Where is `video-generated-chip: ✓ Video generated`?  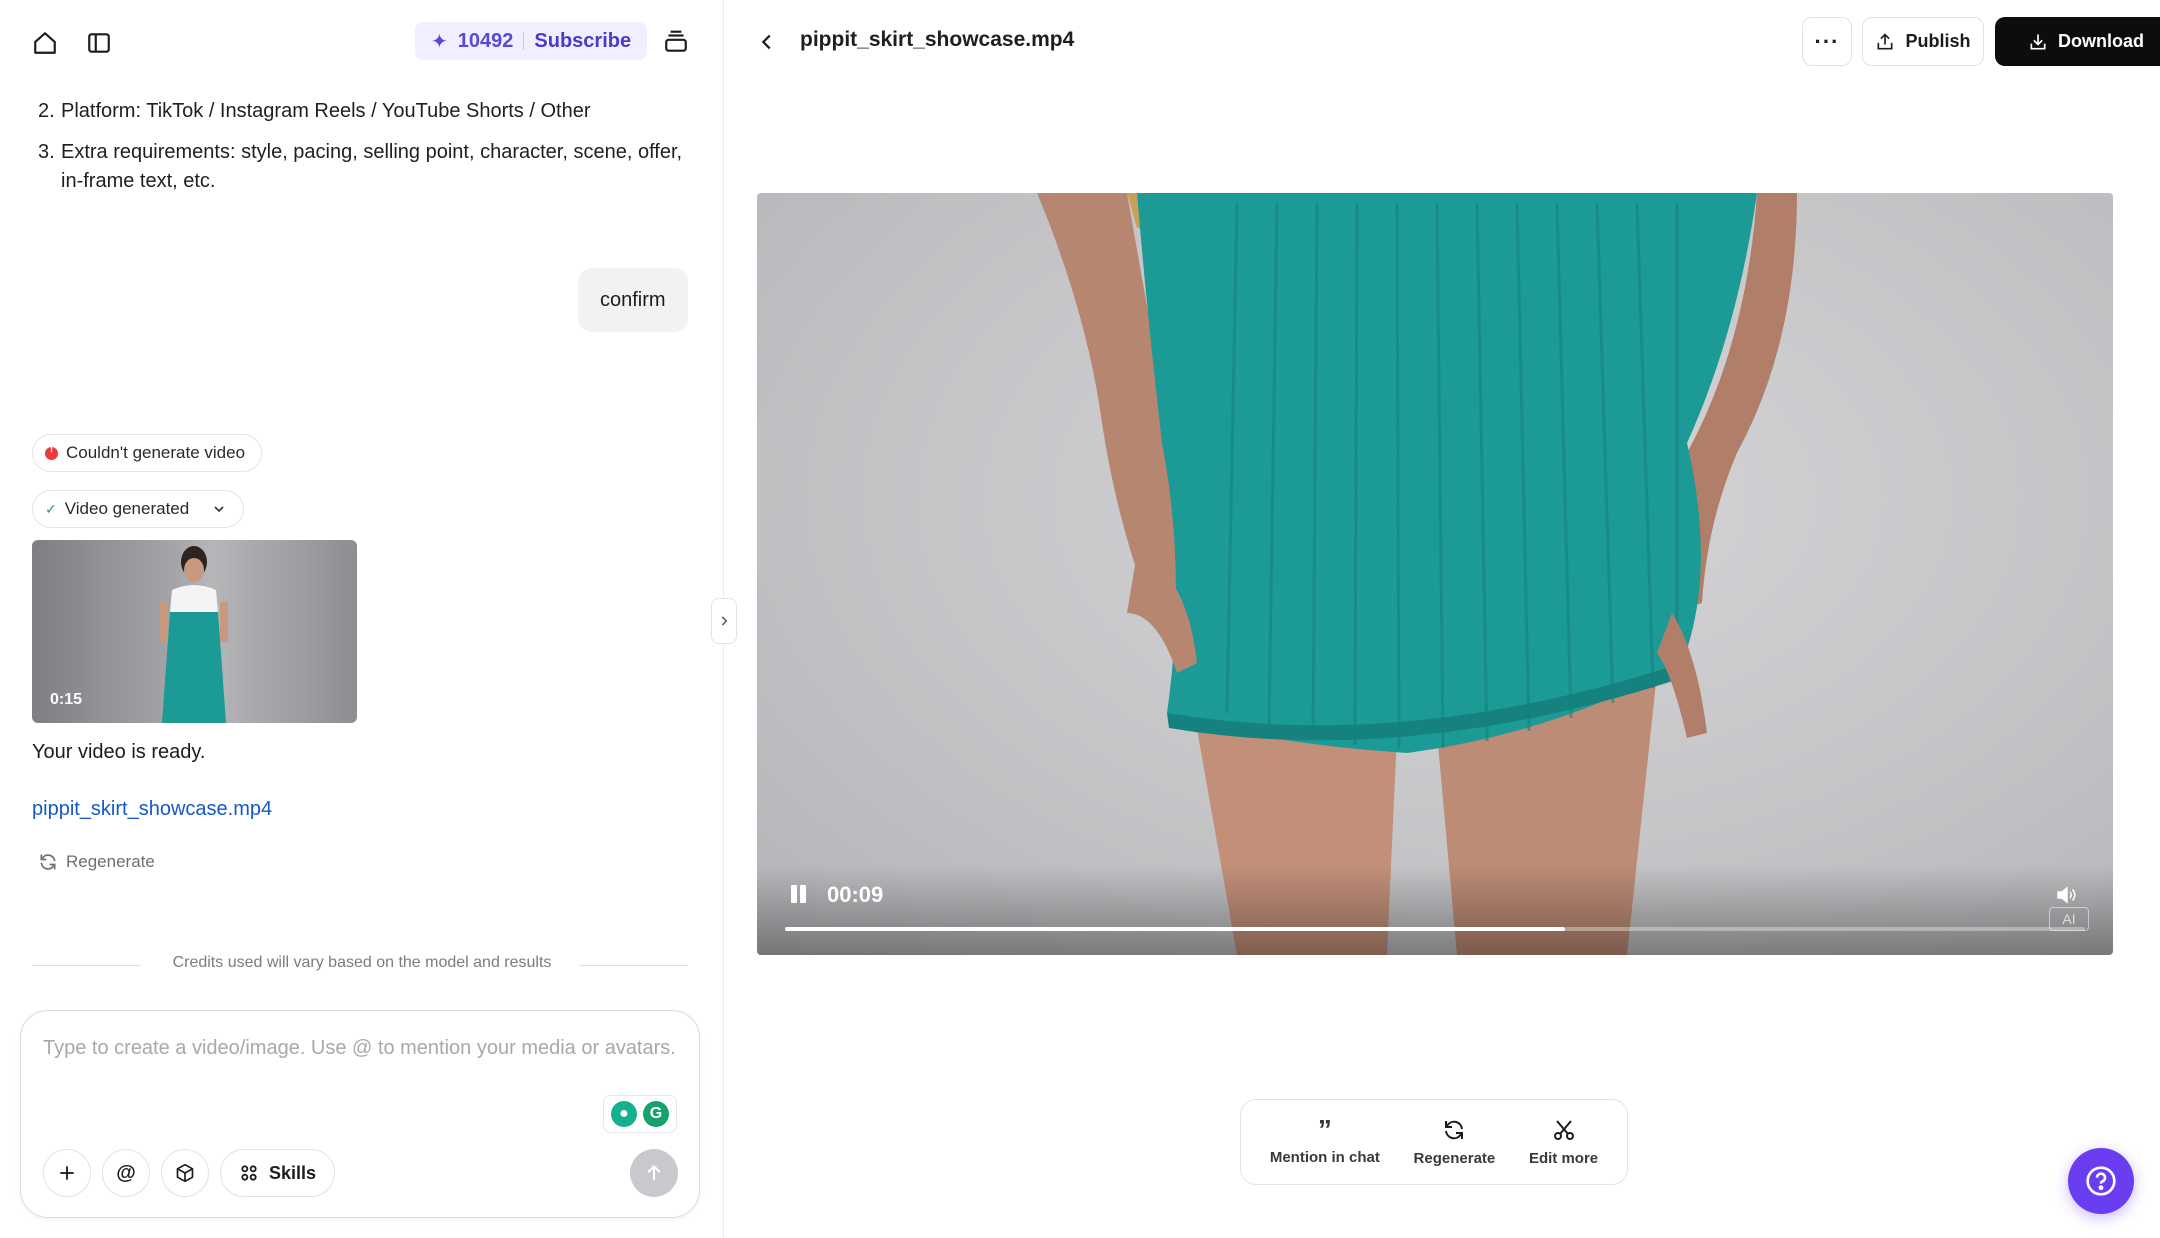 video-generated-chip: ✓ Video generated is located at coordinates (138, 509).